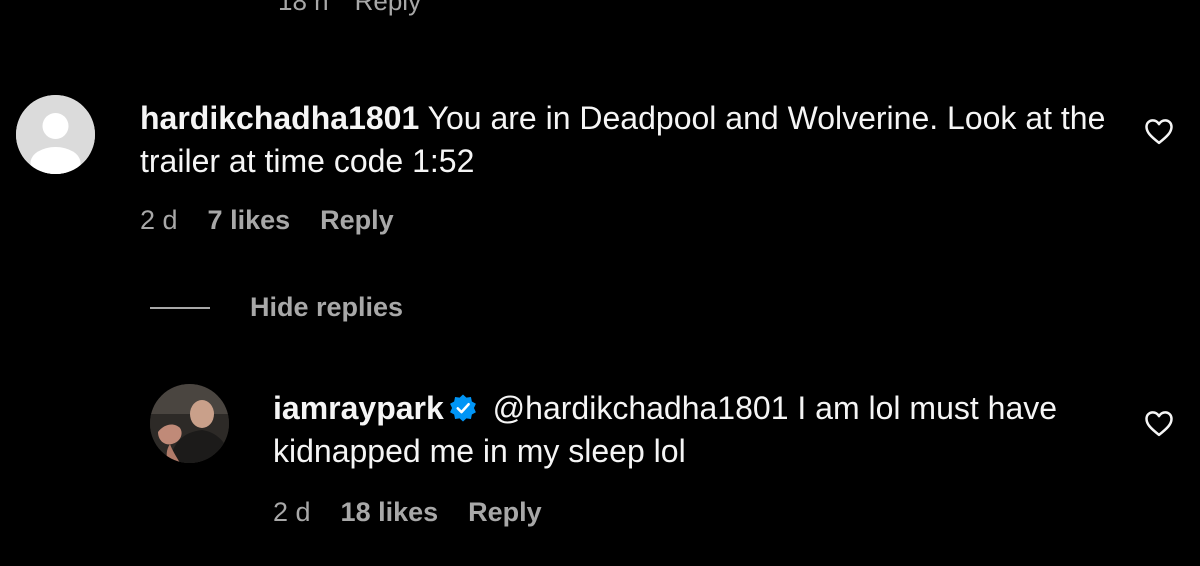 This screenshot has height=566, width=1200. What do you see at coordinates (292, 512) in the screenshot?
I see `reply-time: 2 d` at bounding box center [292, 512].